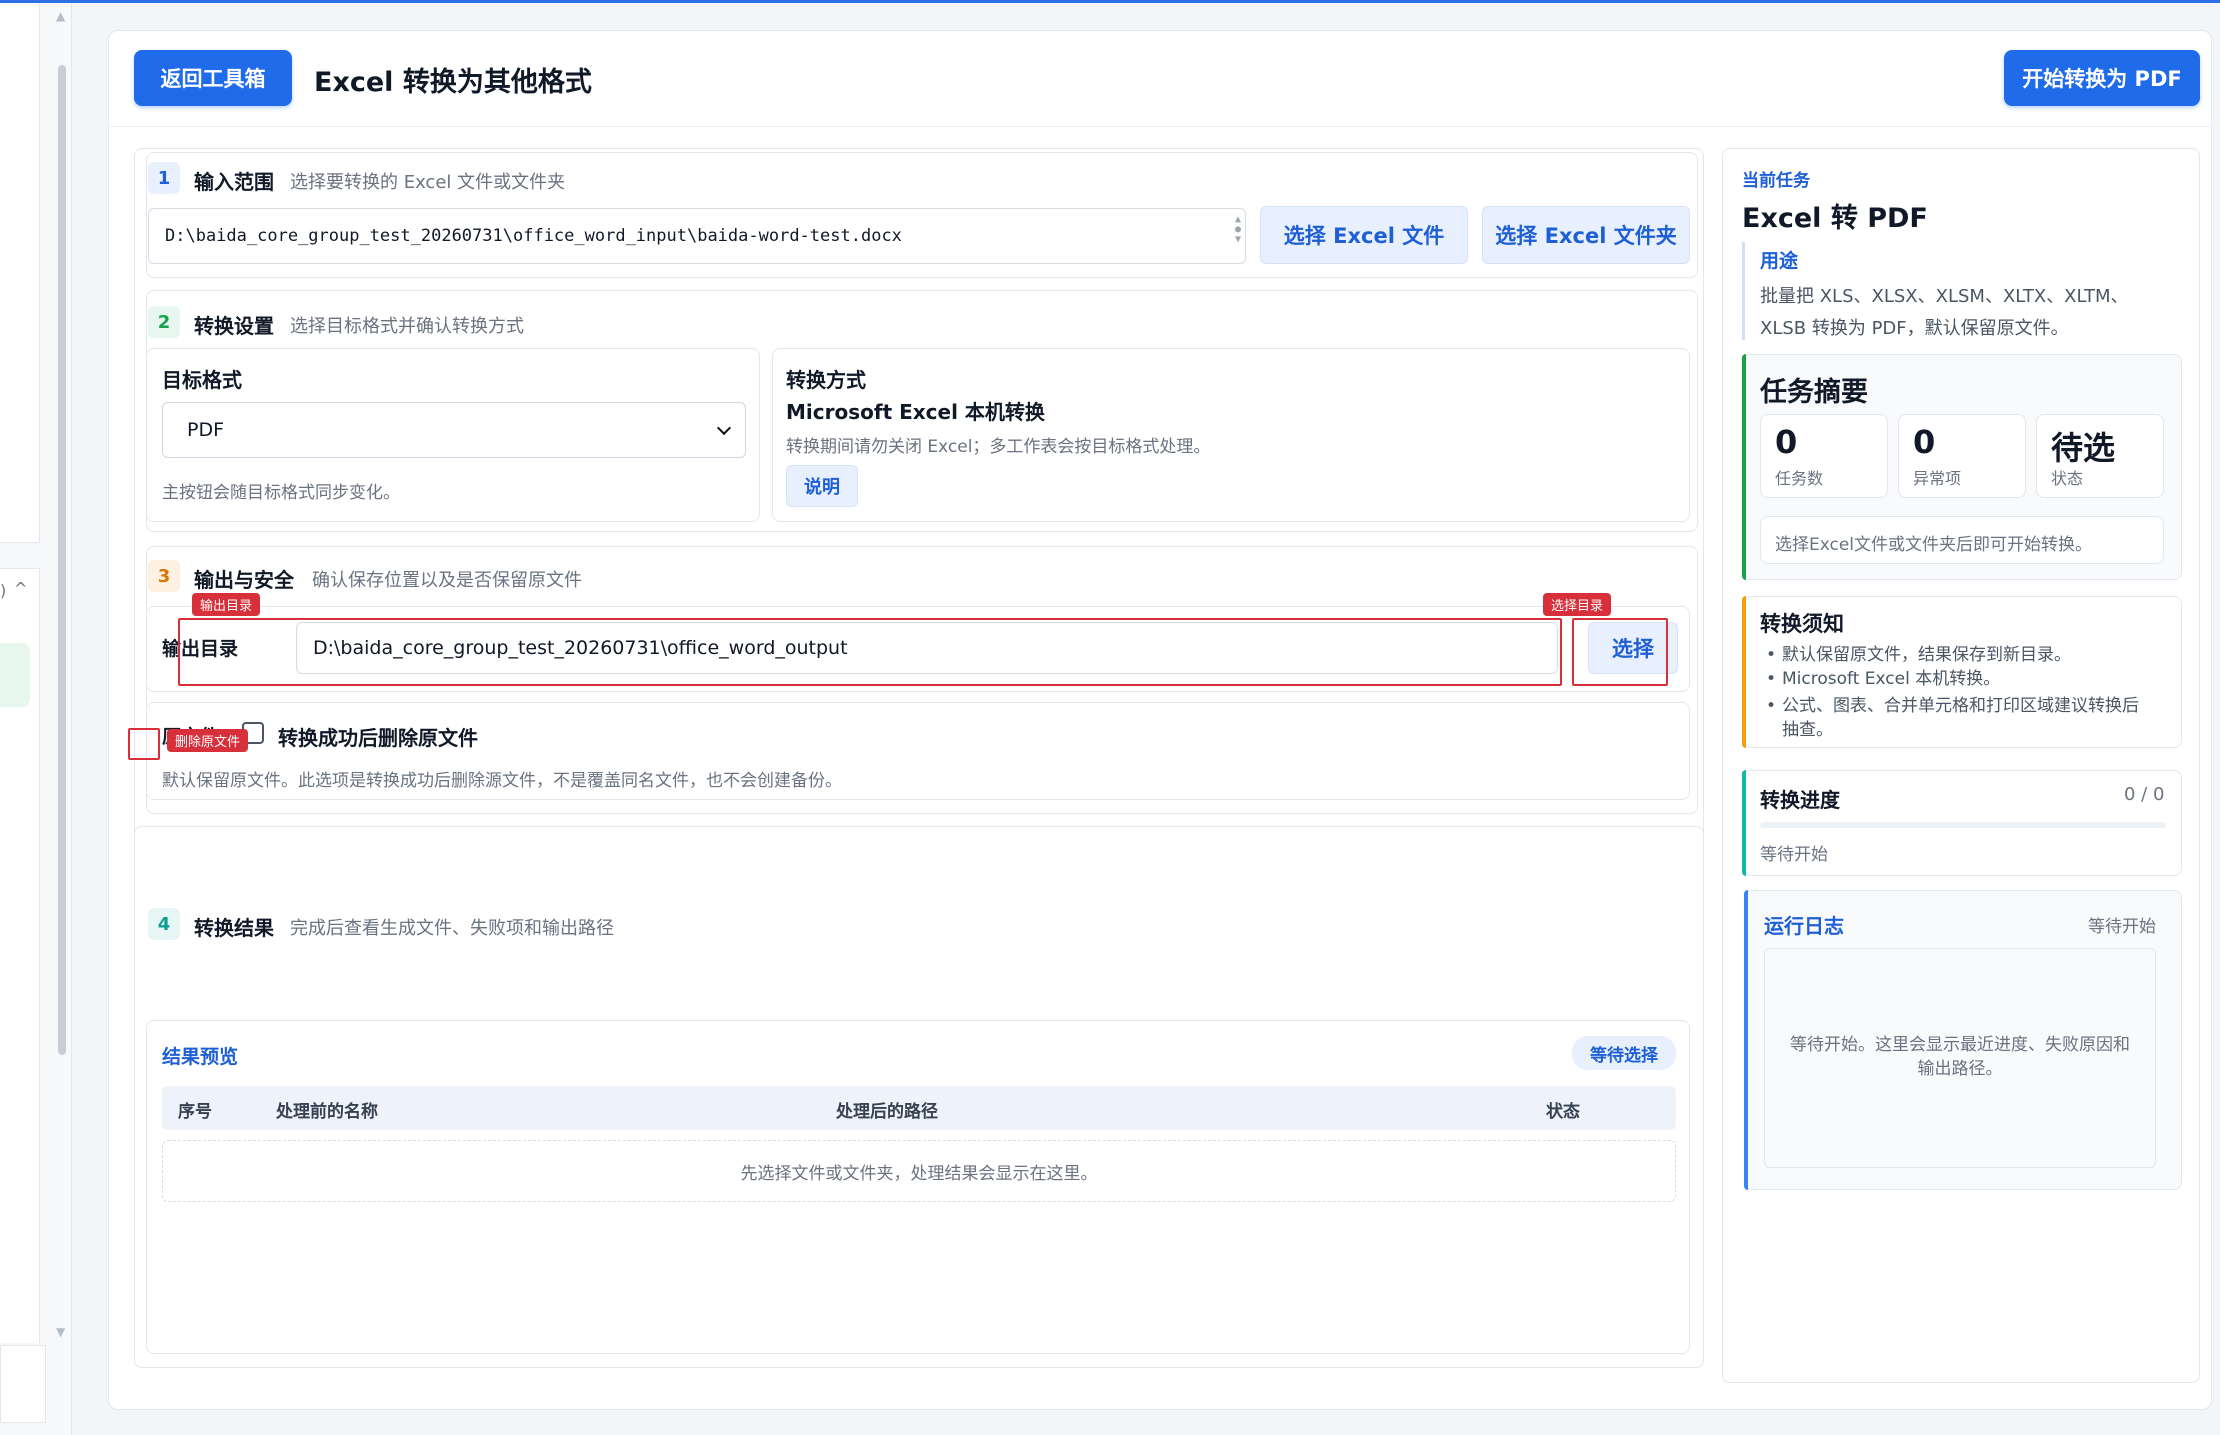 The height and width of the screenshot is (1435, 2220). What do you see at coordinates (62, 560) in the screenshot?
I see `scrollbar-thumb` at bounding box center [62, 560].